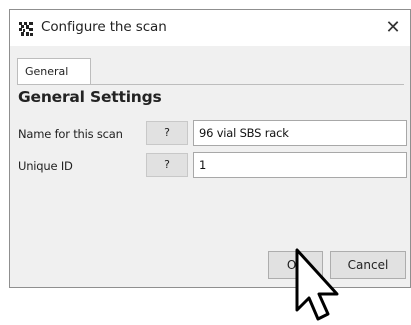 Image resolution: width=411 pixels, height=325 pixels. Describe the element at coordinates (54, 71) in the screenshot. I see `tab-general: General` at that location.